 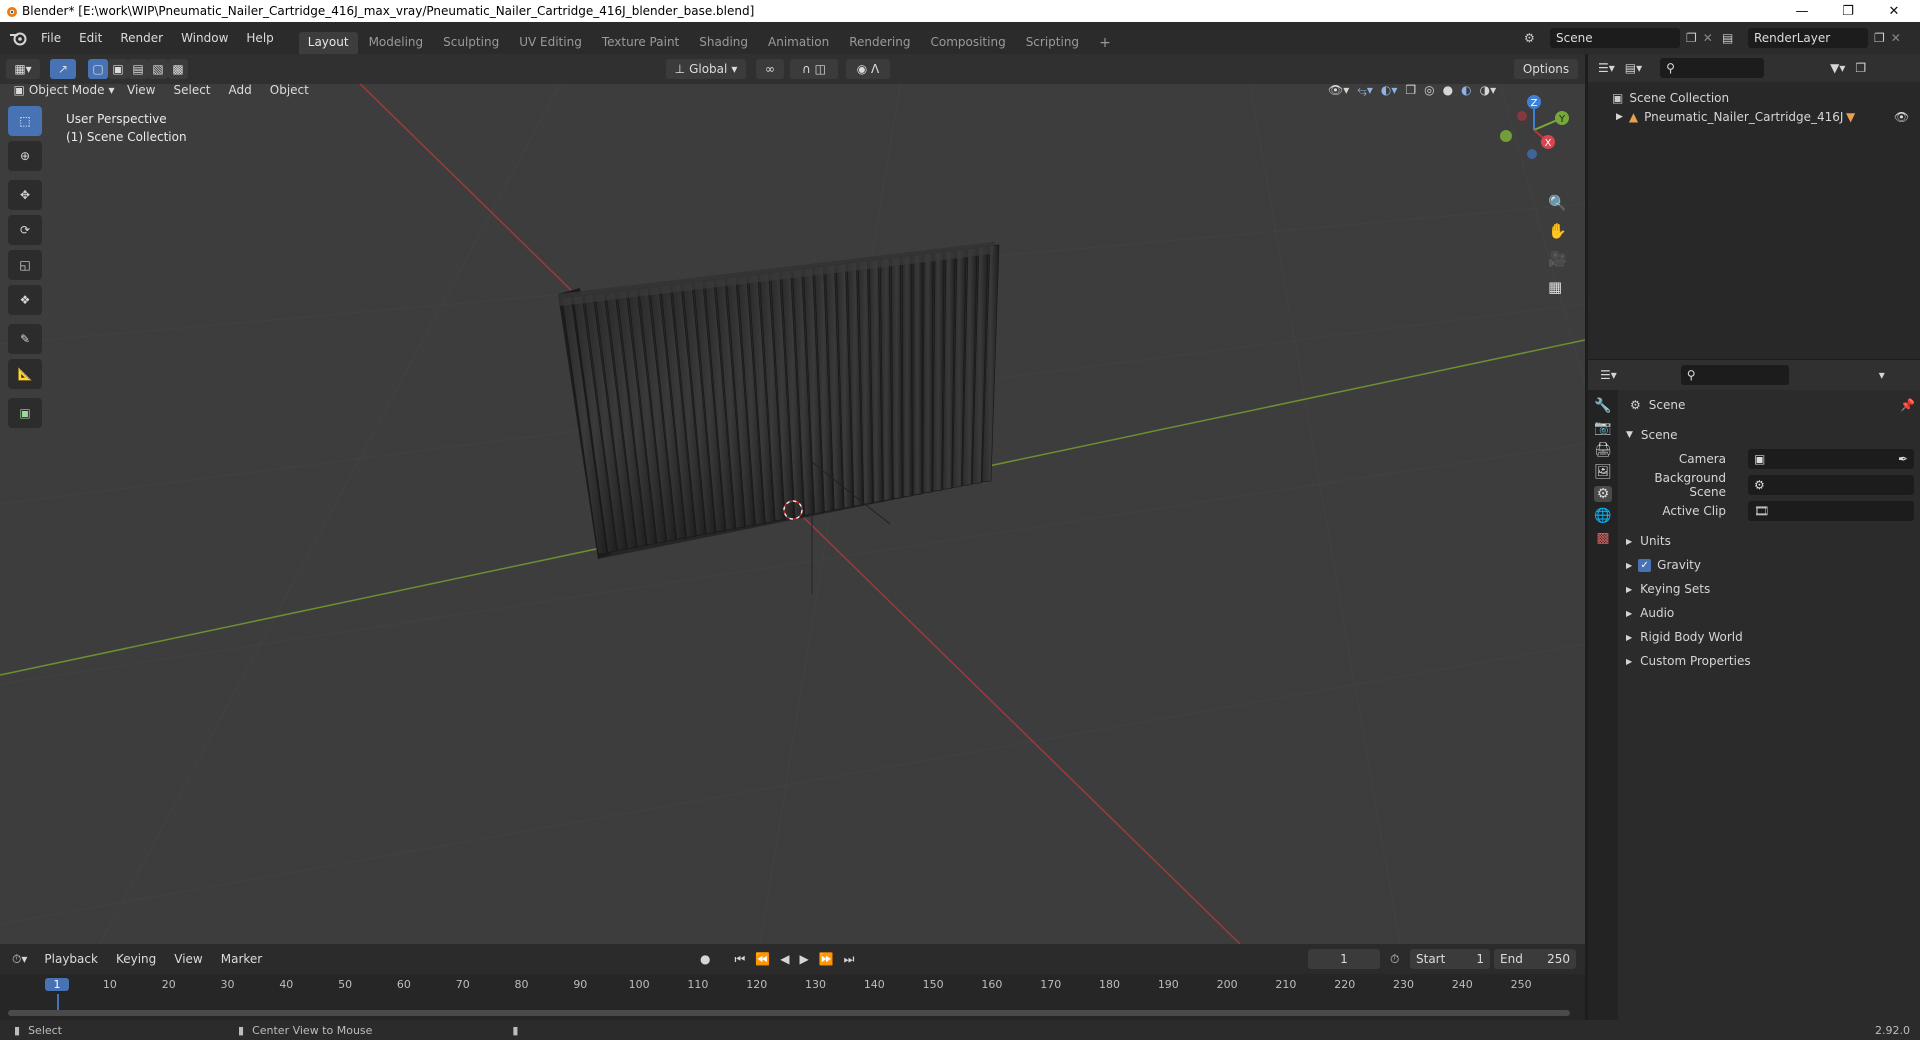 What do you see at coordinates (1860, 68) in the screenshot?
I see `new-collection-icon: ❐` at bounding box center [1860, 68].